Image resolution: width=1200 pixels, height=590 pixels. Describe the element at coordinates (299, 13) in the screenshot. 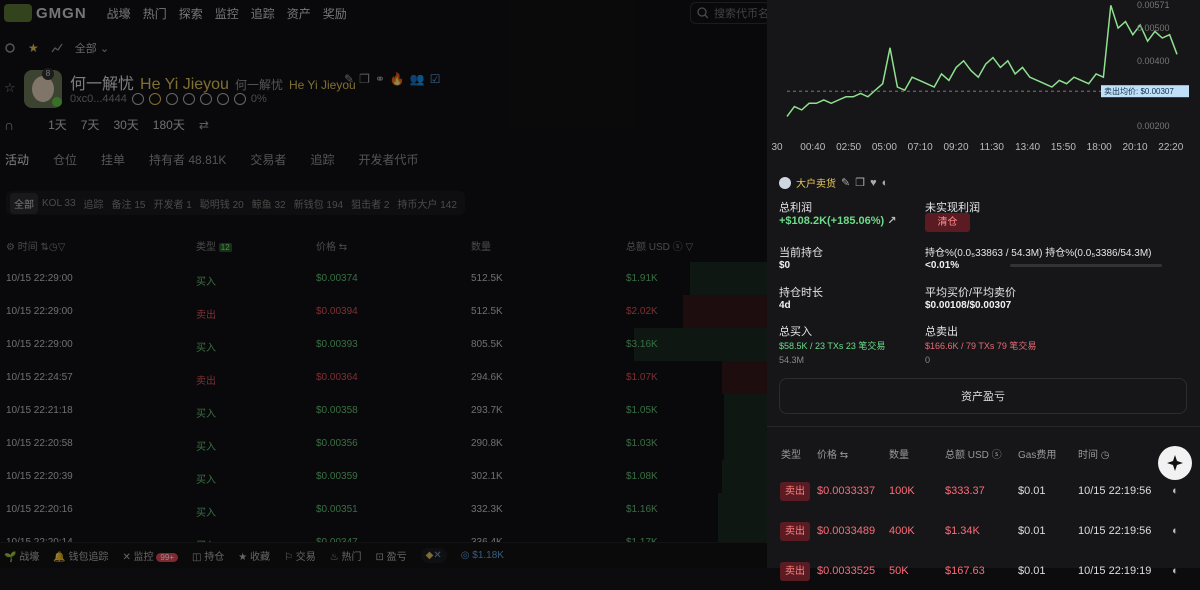

I see `nav-item-assets: 资产` at that location.